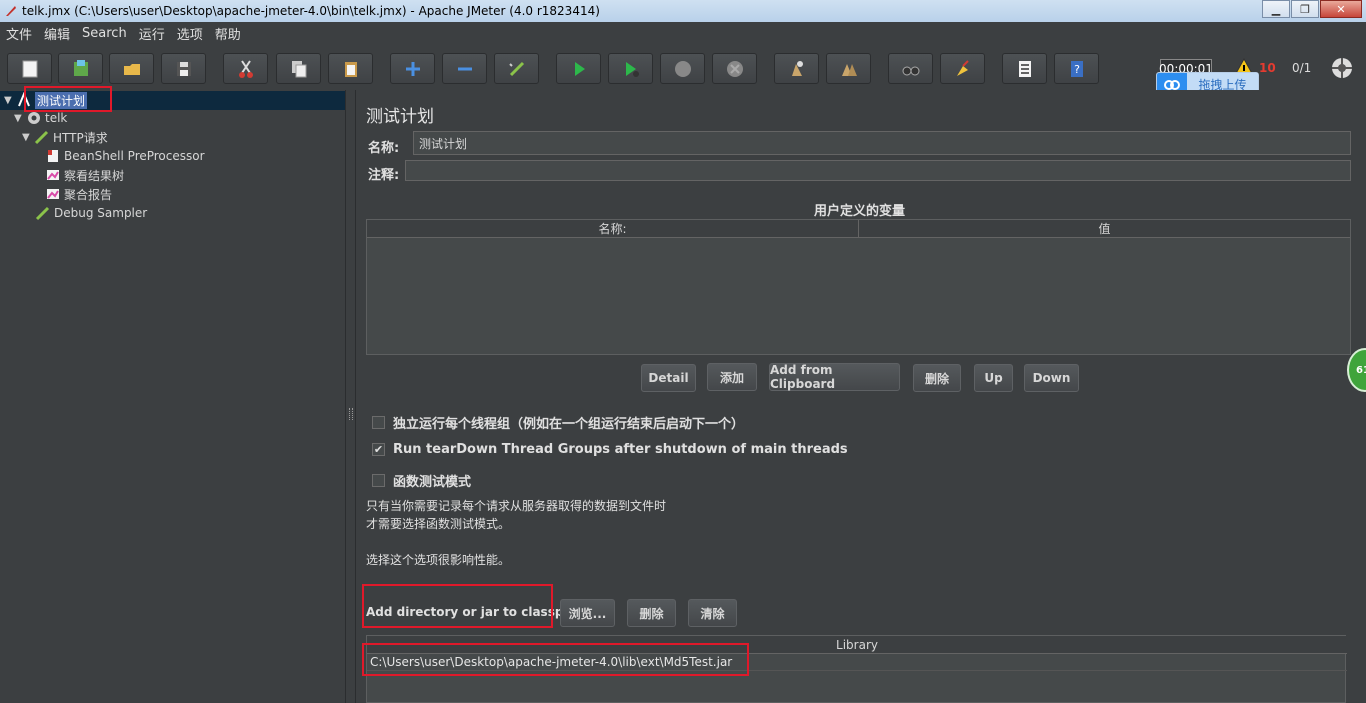 The height and width of the screenshot is (703, 1366). I want to click on toggle-button, so click(516, 68).